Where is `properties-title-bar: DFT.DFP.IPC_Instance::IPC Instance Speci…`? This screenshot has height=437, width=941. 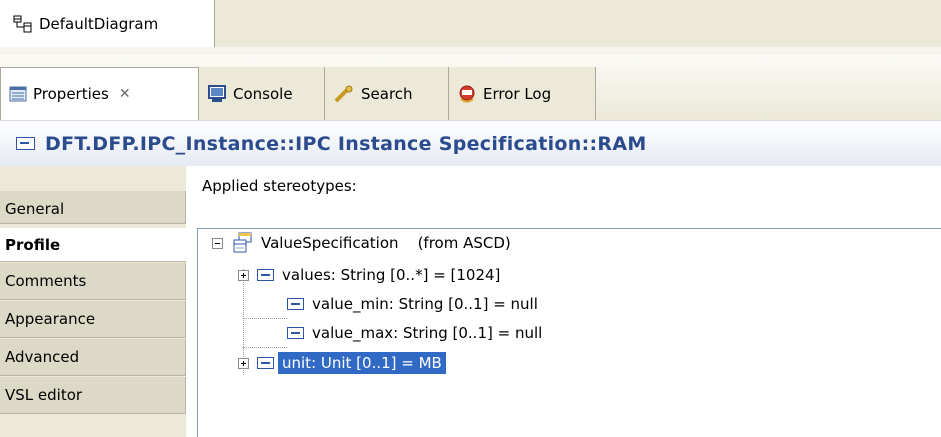
properties-title-bar: DFT.DFP.IPC_Instance::IPC Instance Speci… is located at coordinates (470, 143).